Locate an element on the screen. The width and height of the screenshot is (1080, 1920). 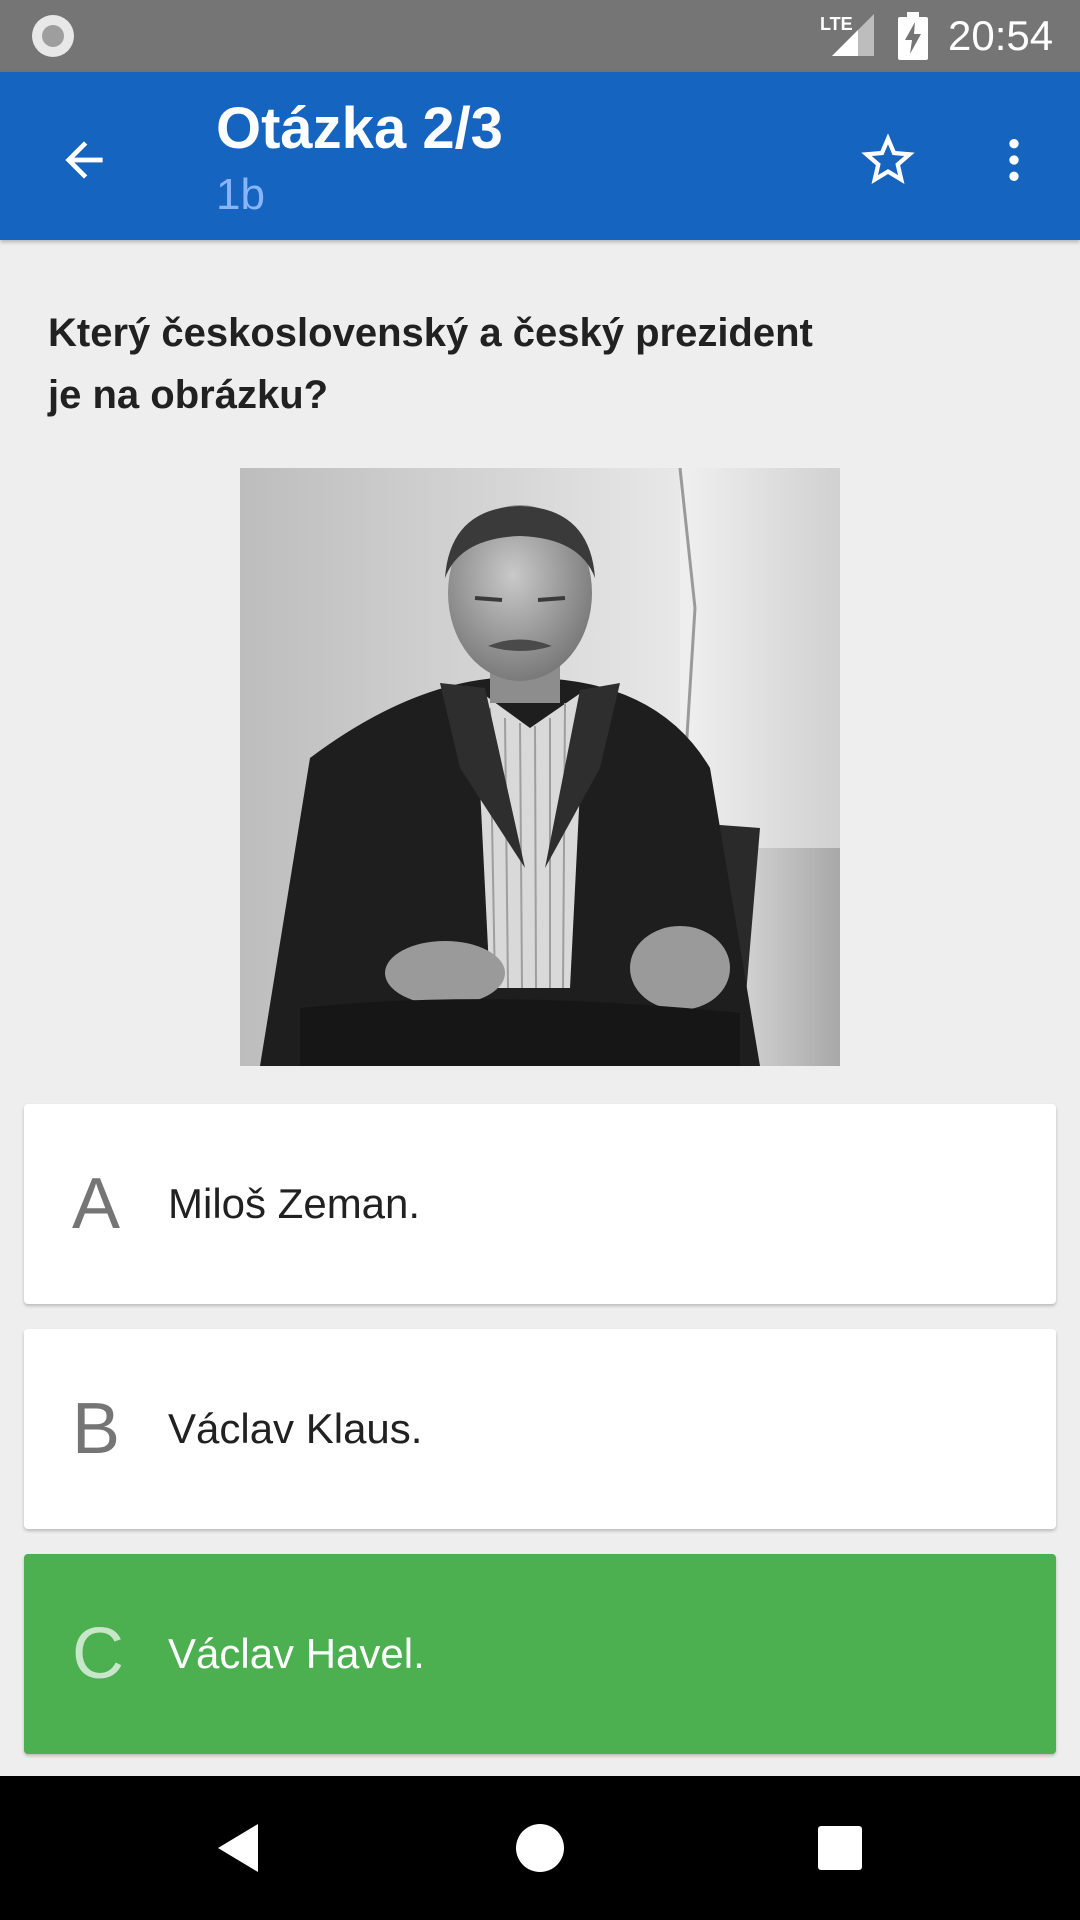
arrow-back-icon is located at coordinates (84, 160).